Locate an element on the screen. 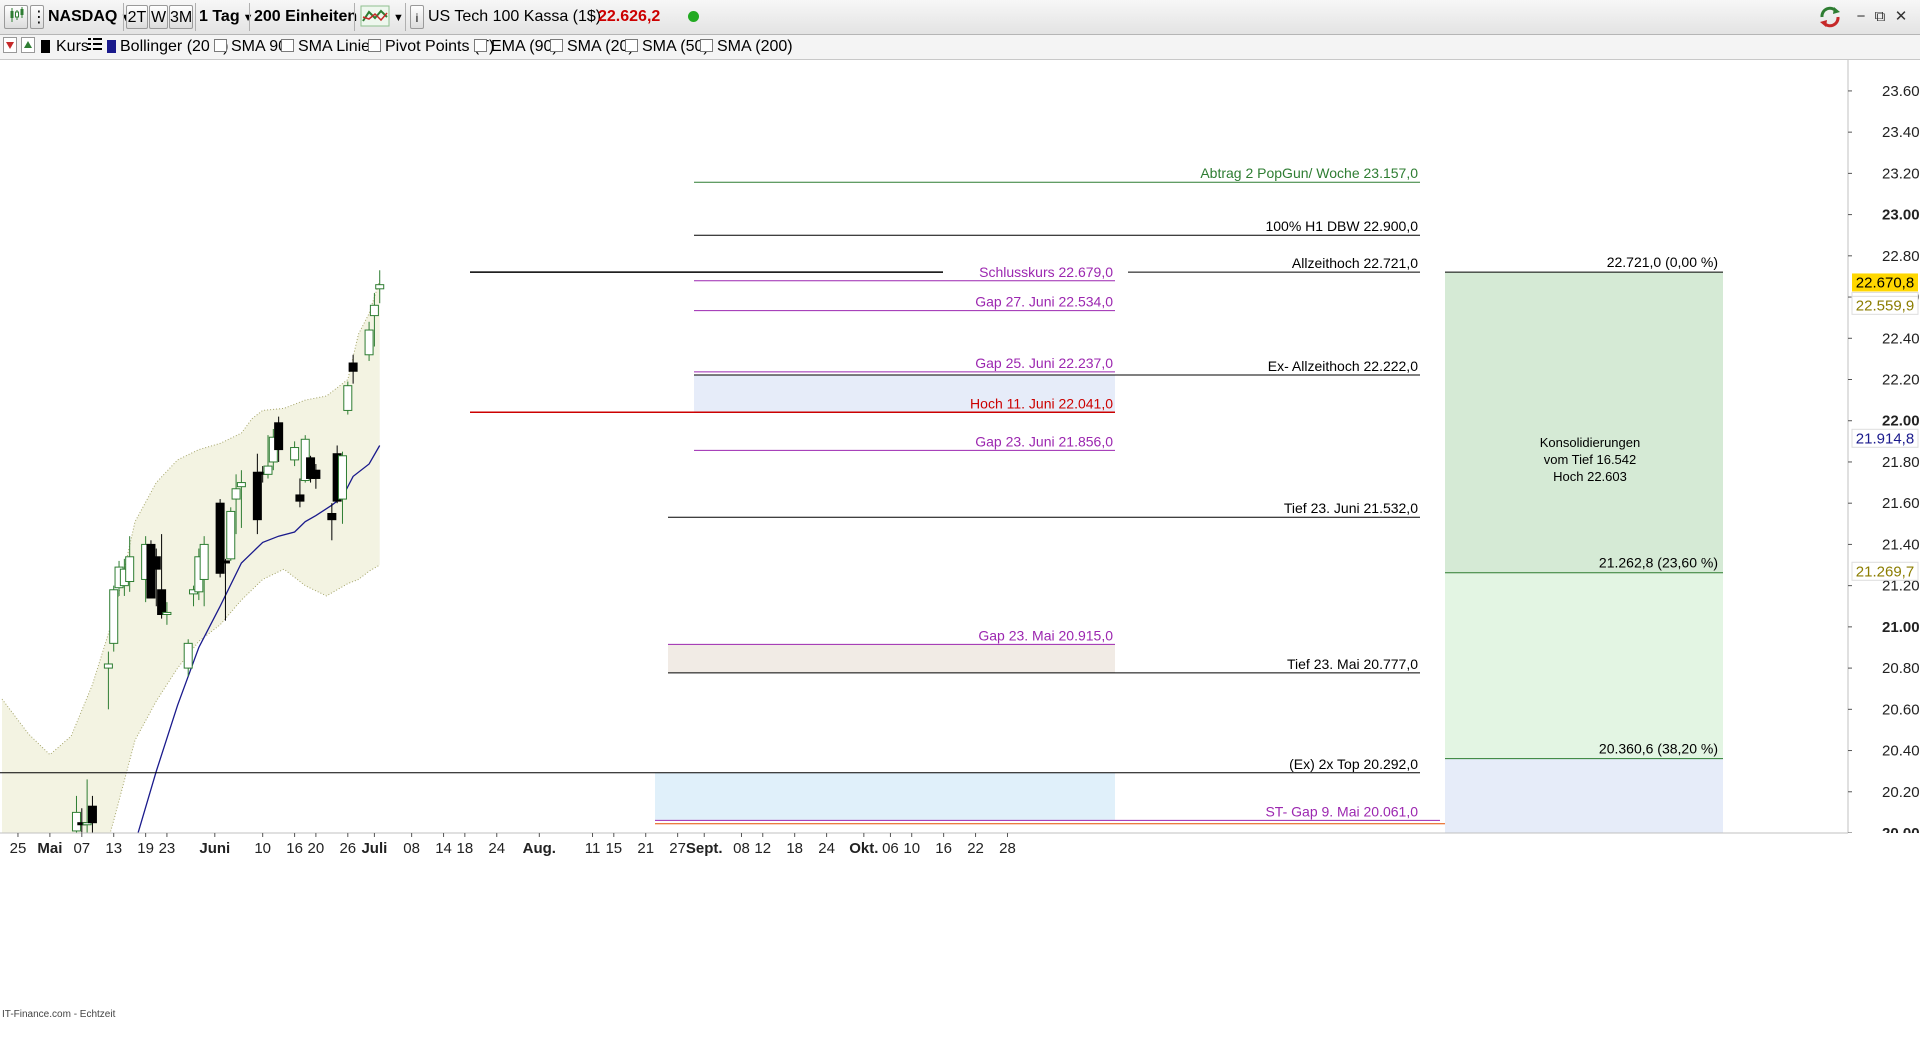 Image resolution: width=1920 pixels, height=1045 pixels. indicator-label: SMA (50) is located at coordinates (675, 46).